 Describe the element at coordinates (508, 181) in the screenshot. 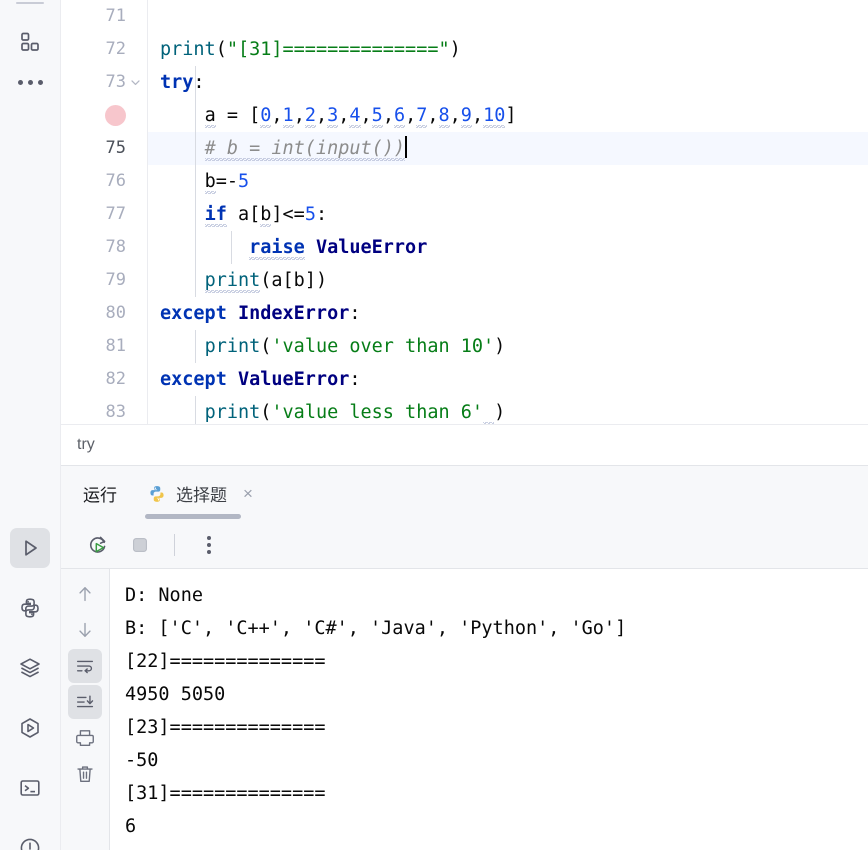

I see `code-line: b=-5` at that location.